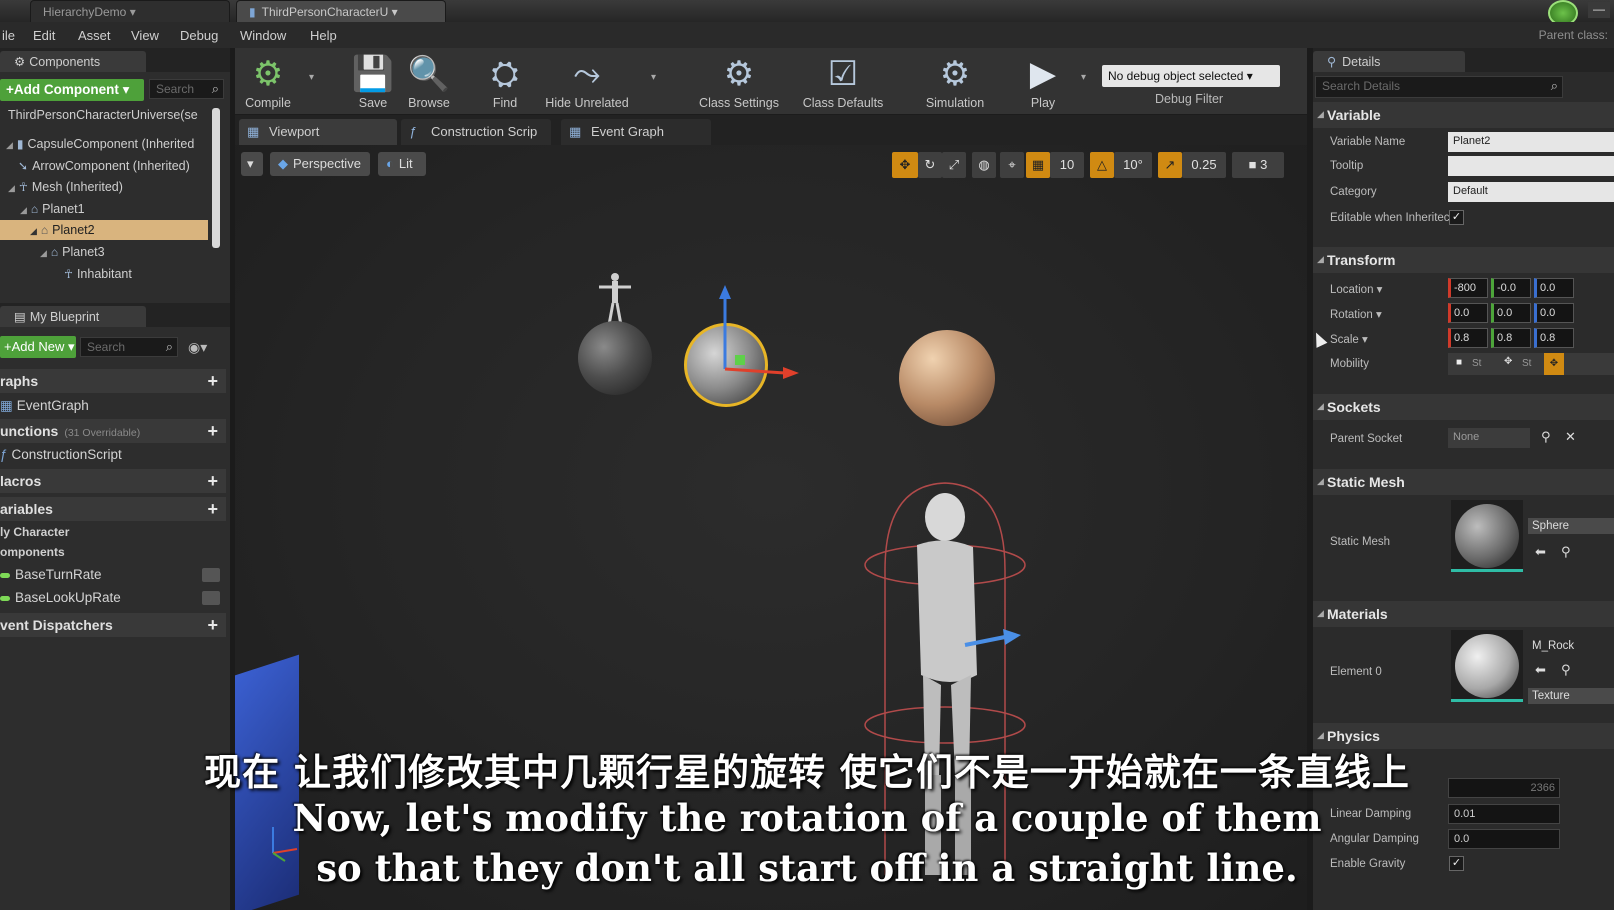 Image resolution: width=1614 pixels, height=910 pixels. What do you see at coordinates (1456, 217) in the screenshot?
I see `editable-when-inherited-checkbox: ✓` at bounding box center [1456, 217].